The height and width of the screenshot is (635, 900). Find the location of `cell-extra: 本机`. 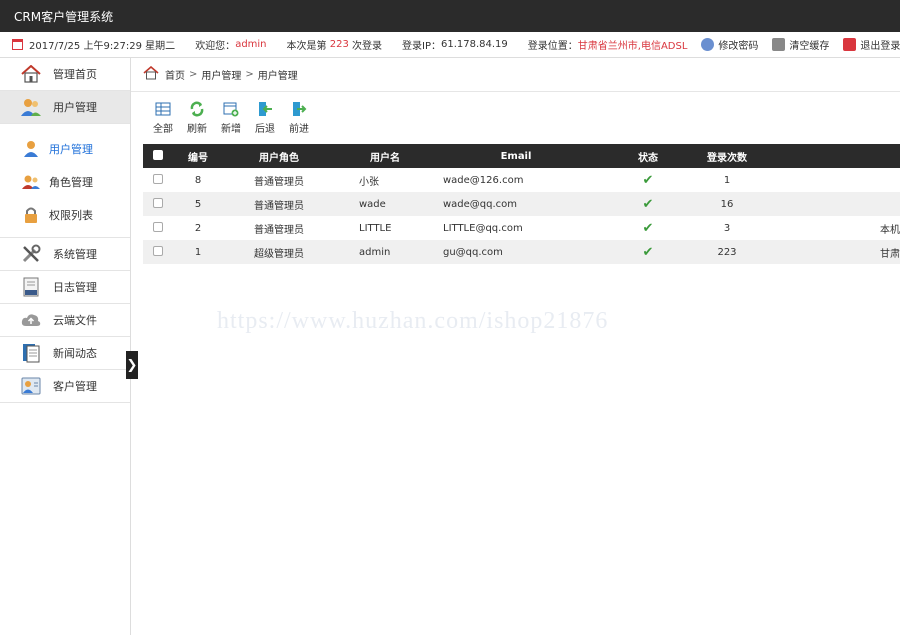

cell-extra: 本机 is located at coordinates (890, 230).